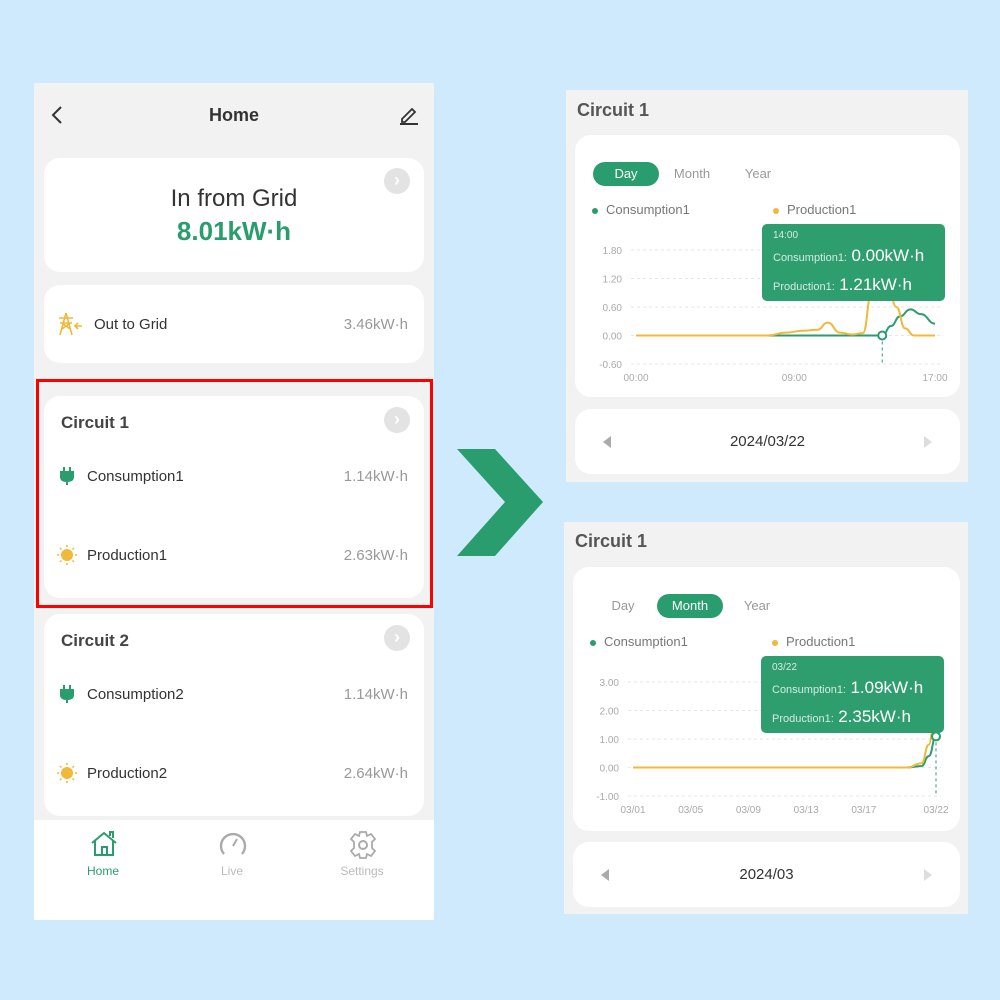 This screenshot has width=1000, height=1000. What do you see at coordinates (610, 683) in the screenshot?
I see `y-tick-label: 3.00` at bounding box center [610, 683].